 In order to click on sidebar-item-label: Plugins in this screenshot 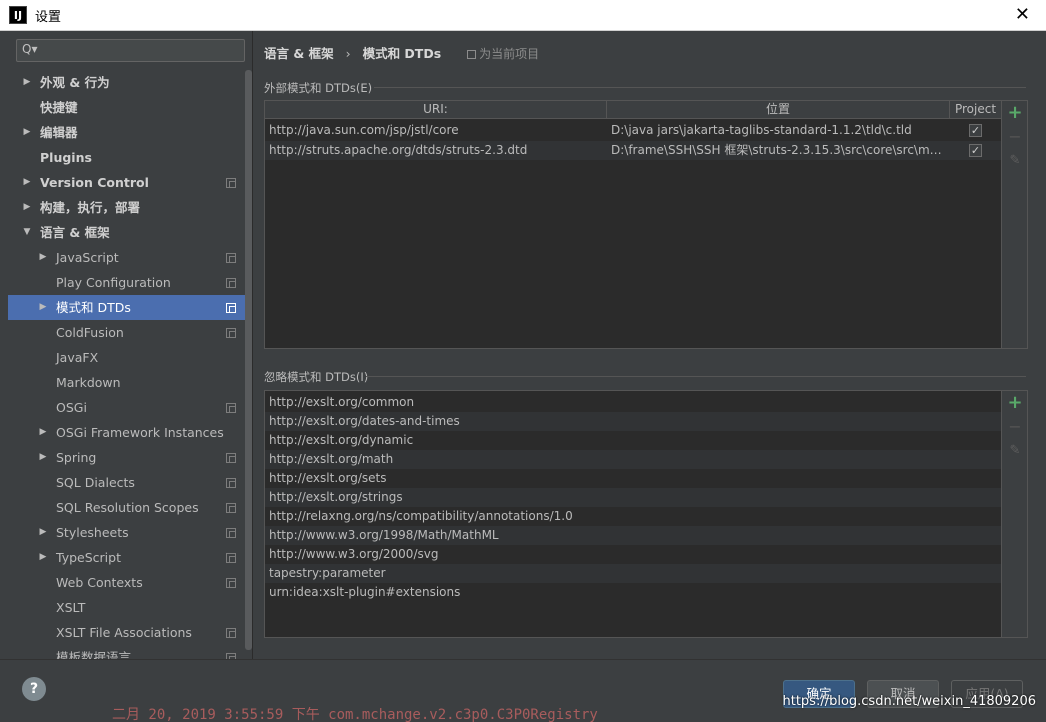, I will do `click(66, 157)`.